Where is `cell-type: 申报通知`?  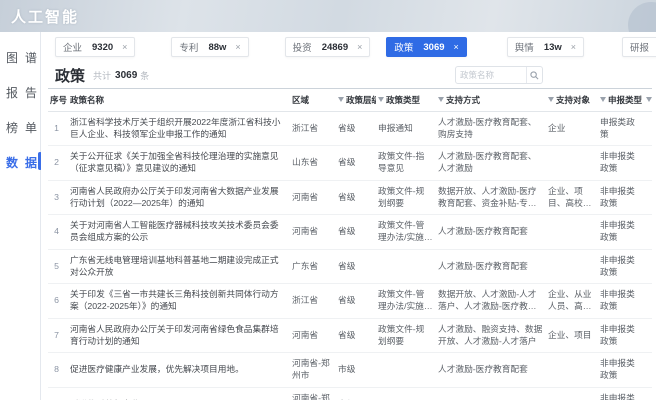
cell-type: 申报通知 is located at coordinates (406, 129).